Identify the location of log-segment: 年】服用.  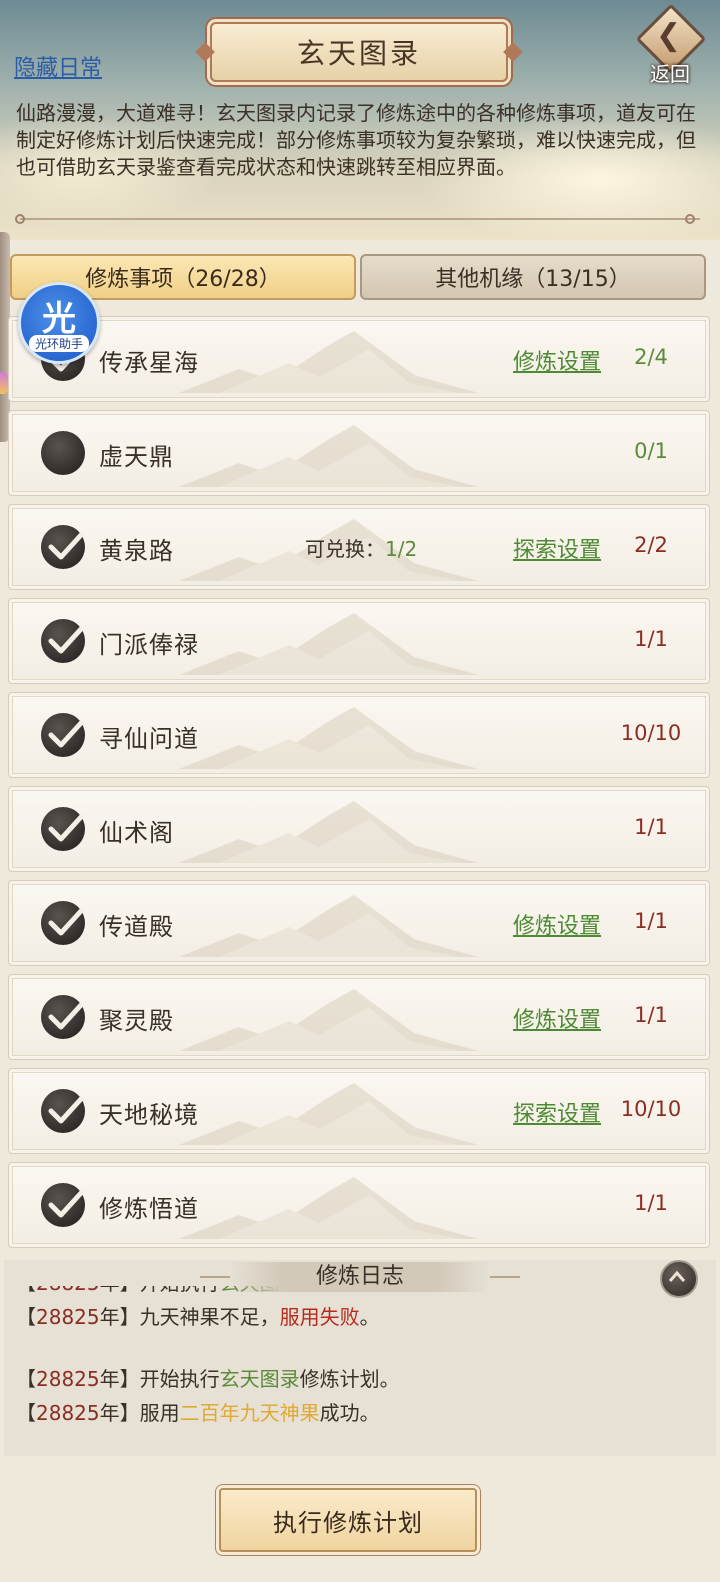
(139, 1413).